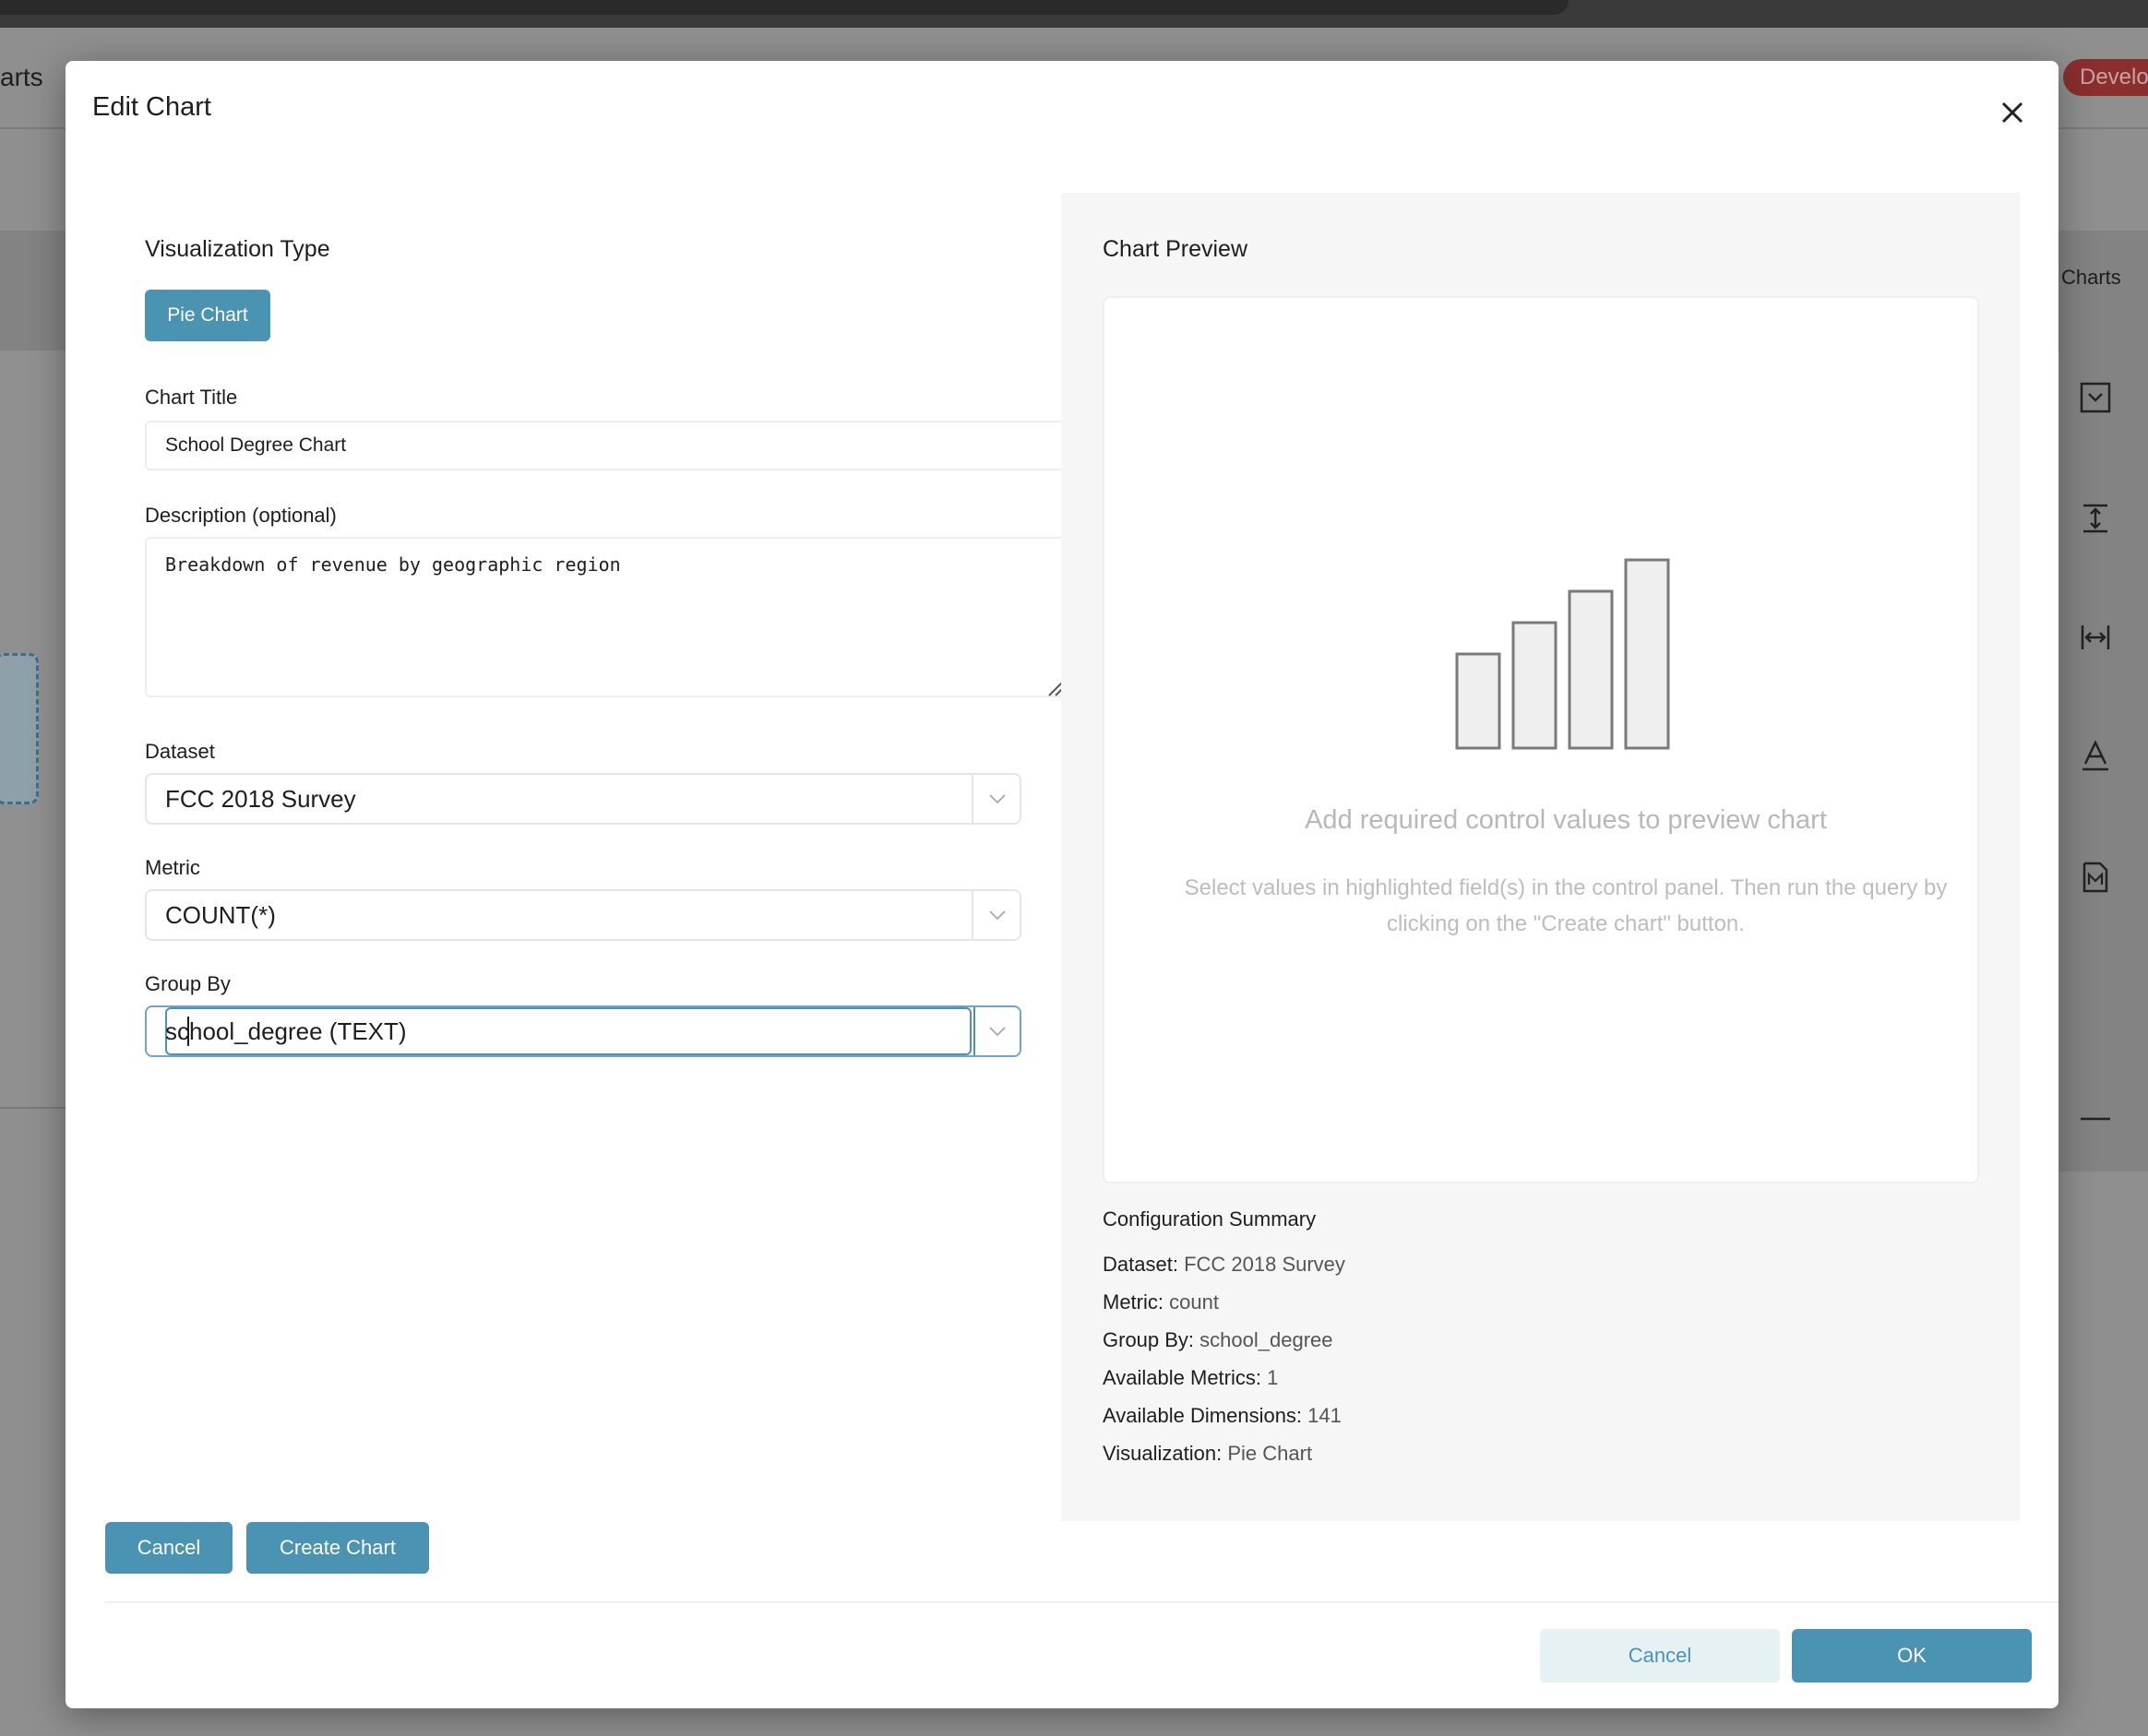 Image resolution: width=2148 pixels, height=1736 pixels. What do you see at coordinates (338, 1548) in the screenshot?
I see `create-chart-button: Create Chart` at bounding box center [338, 1548].